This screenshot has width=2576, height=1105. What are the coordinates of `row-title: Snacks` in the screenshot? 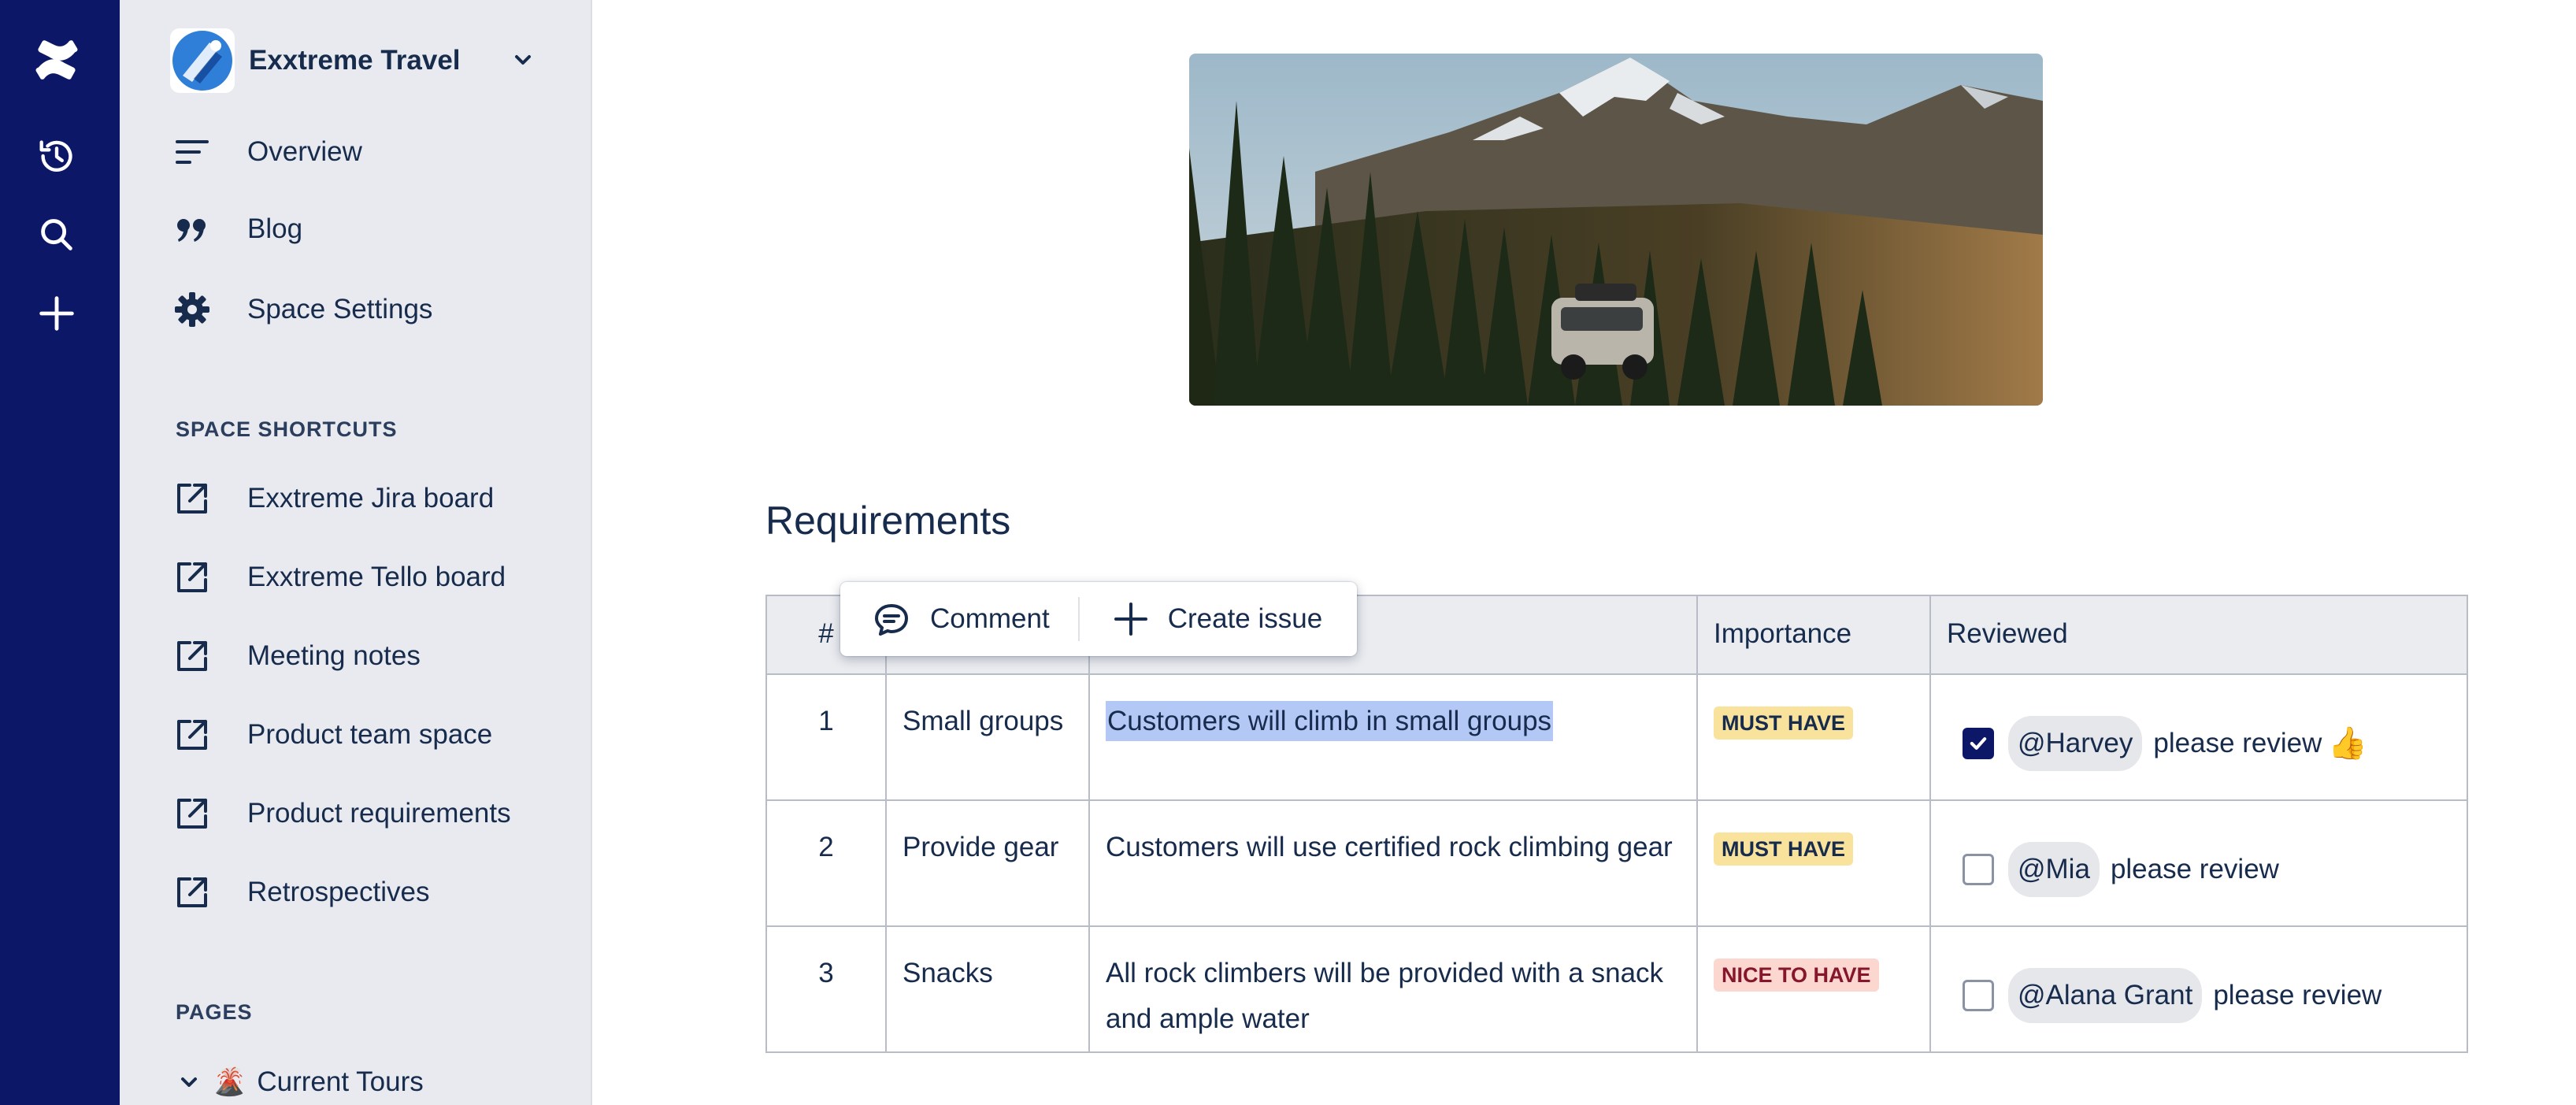 It's located at (987, 989).